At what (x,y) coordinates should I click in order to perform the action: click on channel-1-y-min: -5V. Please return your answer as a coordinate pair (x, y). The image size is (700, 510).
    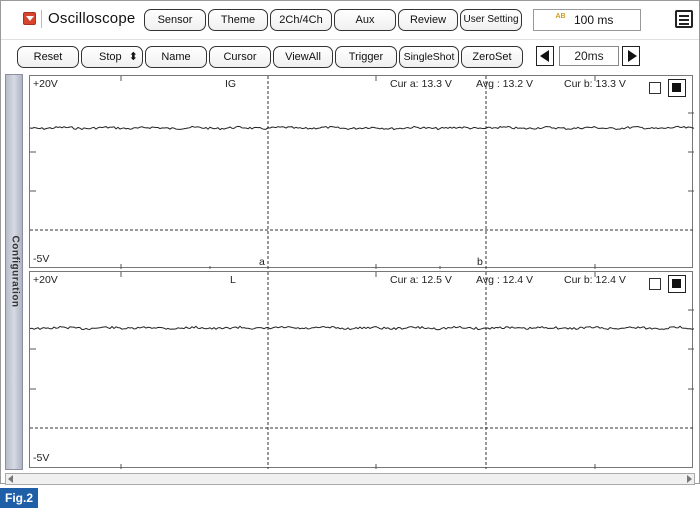
    Looking at the image, I should click on (41, 259).